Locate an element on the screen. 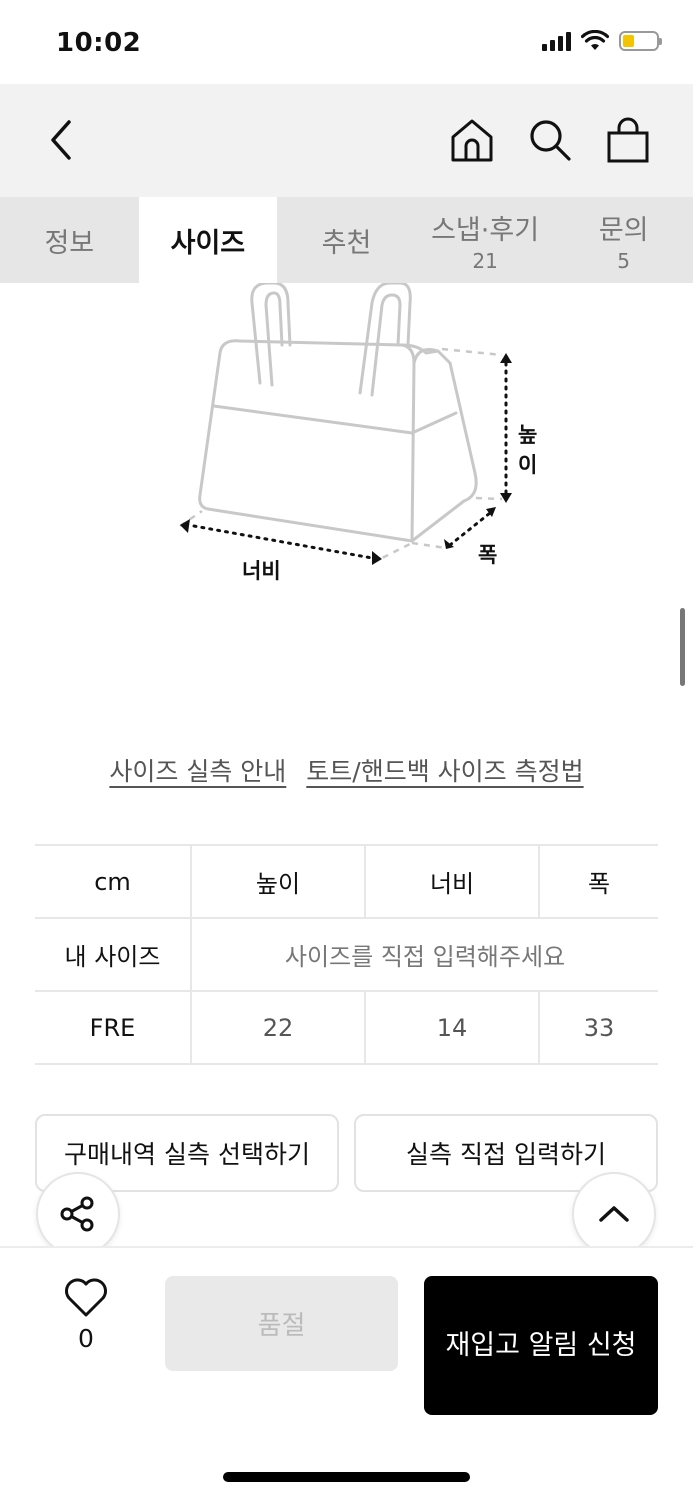  size-guide-link: 사이즈 실측 안내 is located at coordinates (197, 770).